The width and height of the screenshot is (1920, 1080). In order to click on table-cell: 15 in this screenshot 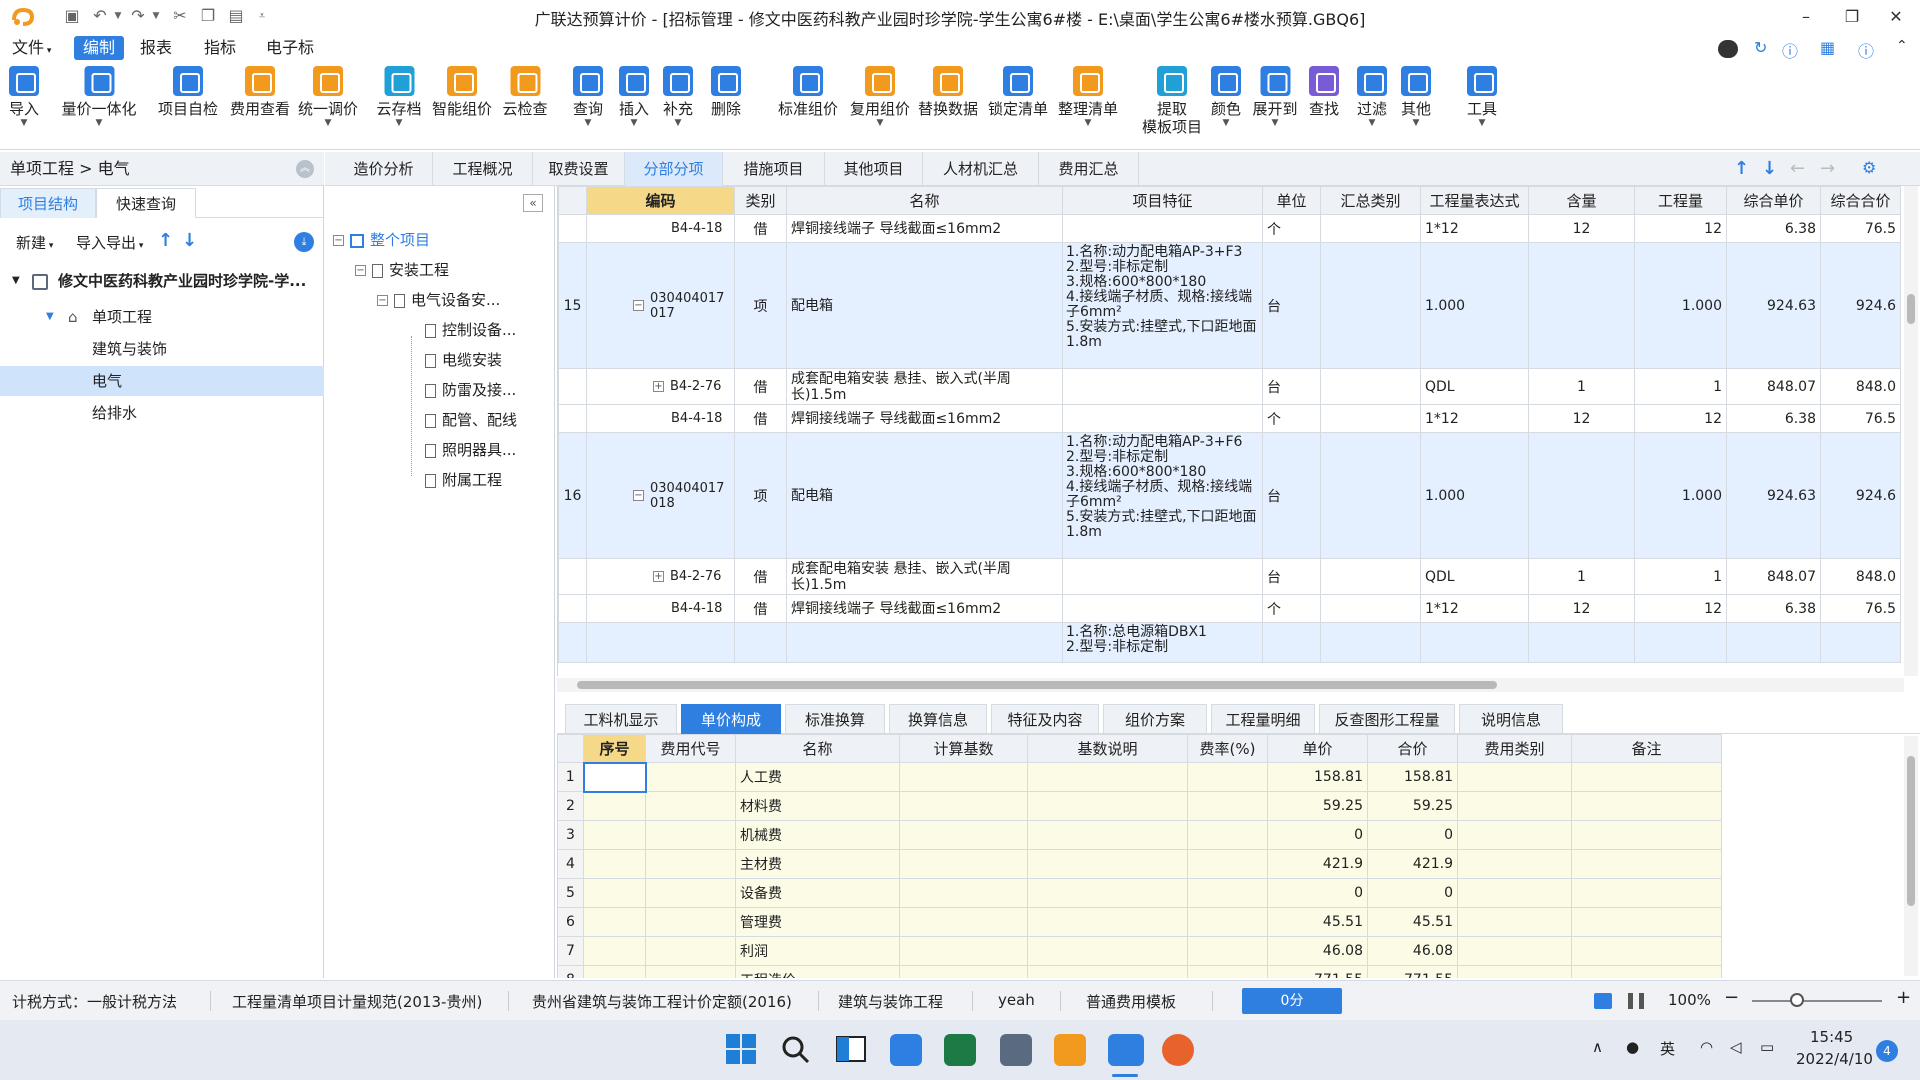, I will do `click(572, 305)`.